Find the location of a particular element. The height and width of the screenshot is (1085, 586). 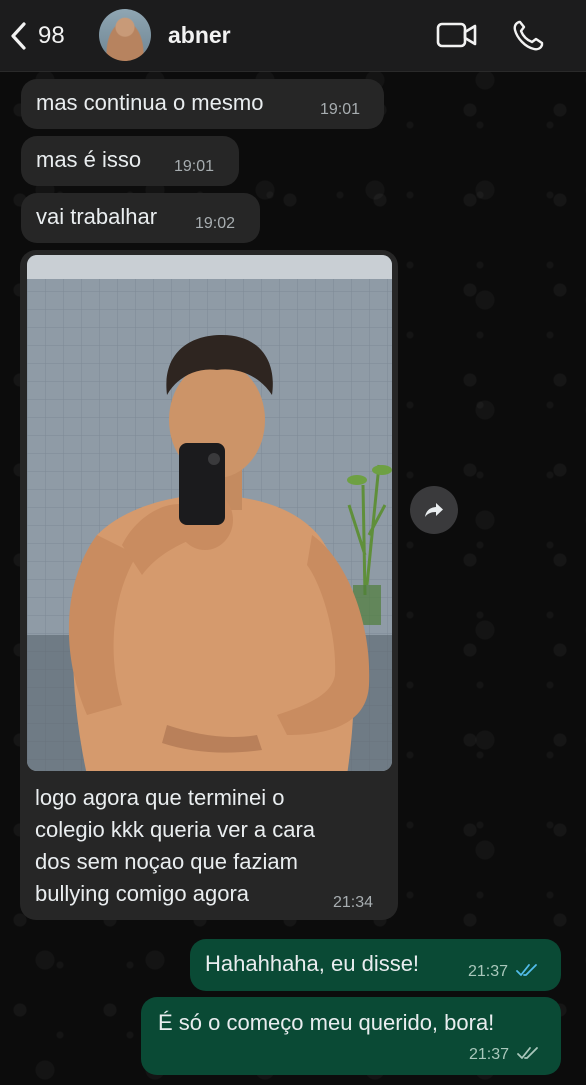

chevron-left-icon is located at coordinates (18, 36).